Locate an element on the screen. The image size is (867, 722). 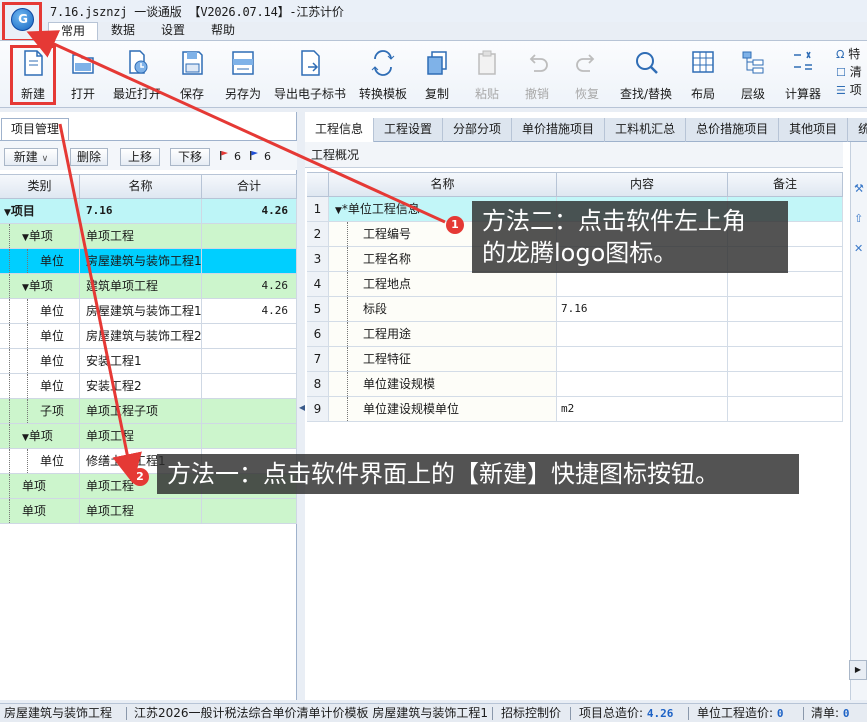
annotation-callout-1: 方法二：点击软件左上角 的龙腾logo图标。 is located at coordinates (630, 237).